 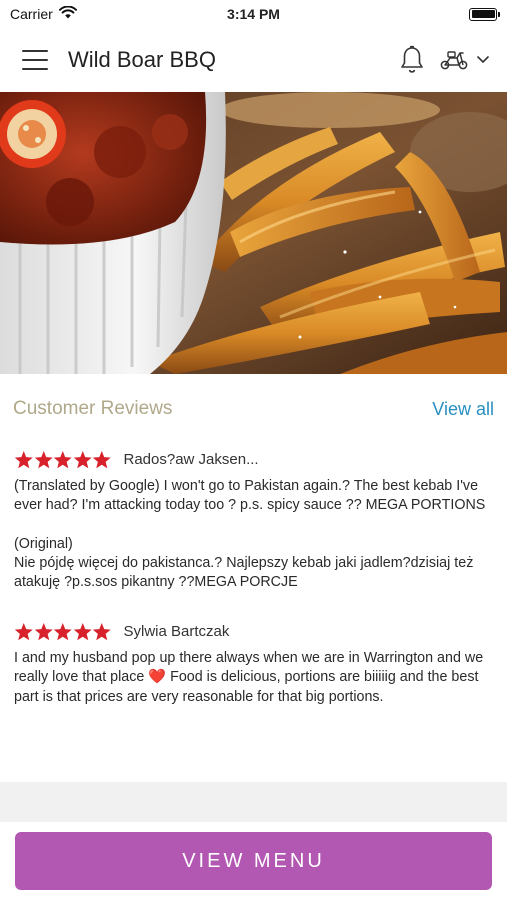 I want to click on app-header: Wild Boar BBQ, so click(x=253, y=60).